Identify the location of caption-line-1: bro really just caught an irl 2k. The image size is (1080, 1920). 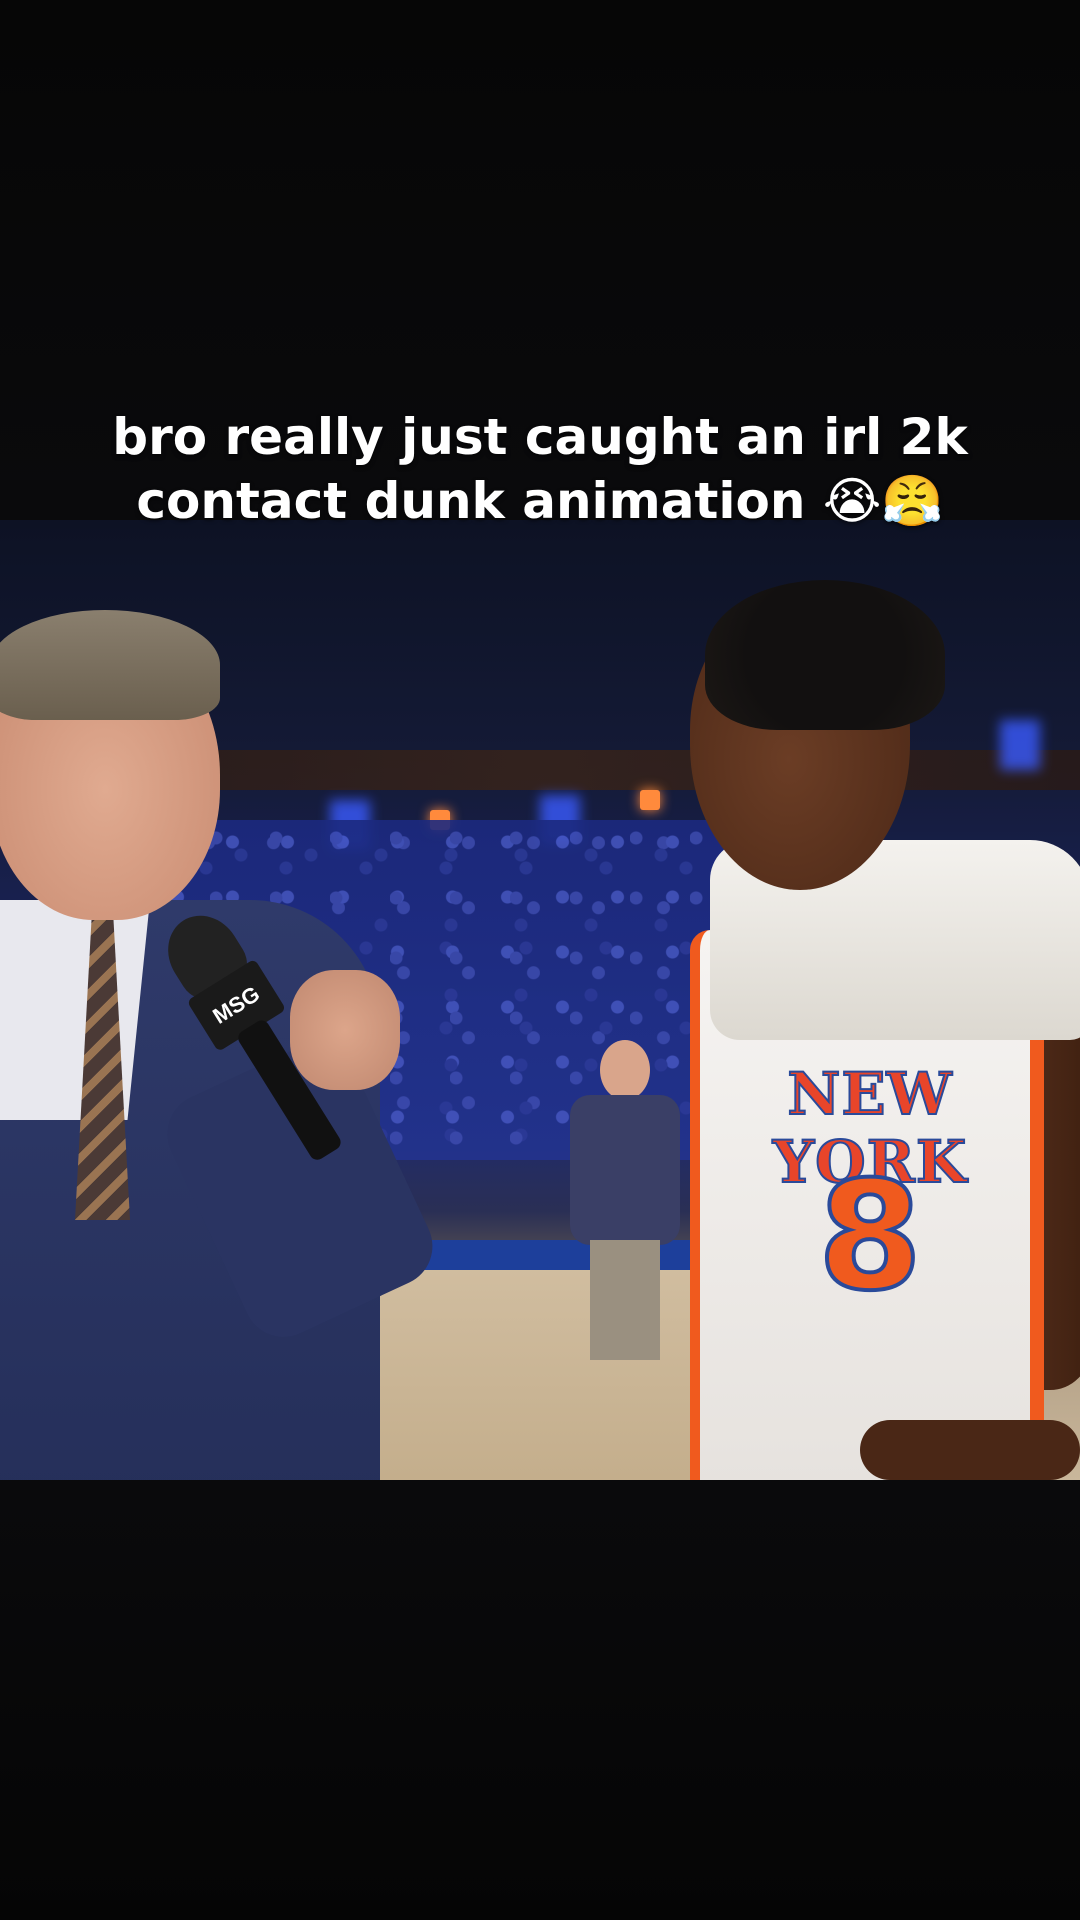
(540, 437).